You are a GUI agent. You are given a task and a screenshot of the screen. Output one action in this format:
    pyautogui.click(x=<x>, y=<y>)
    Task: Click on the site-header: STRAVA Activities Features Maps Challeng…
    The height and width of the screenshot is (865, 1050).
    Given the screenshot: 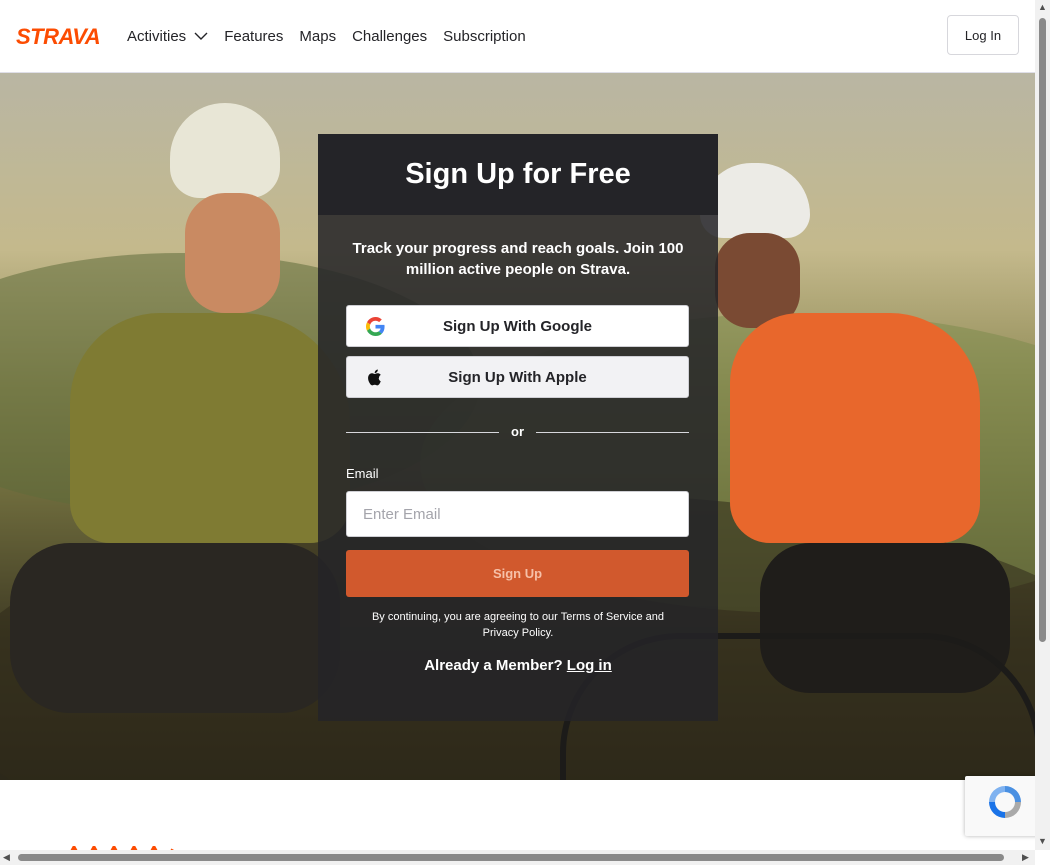 What is the action you would take?
    pyautogui.click(x=517, y=36)
    